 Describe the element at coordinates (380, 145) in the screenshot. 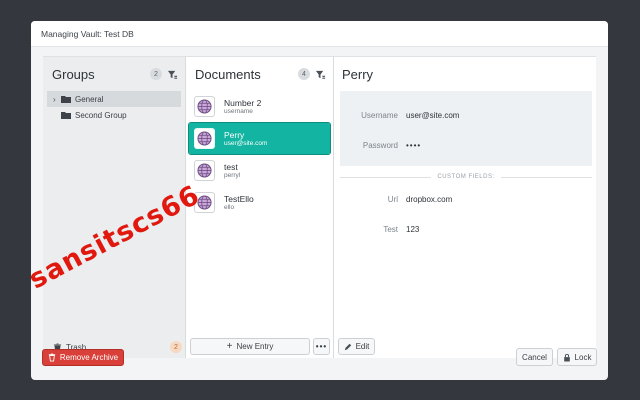

I see `password-label: Password` at that location.